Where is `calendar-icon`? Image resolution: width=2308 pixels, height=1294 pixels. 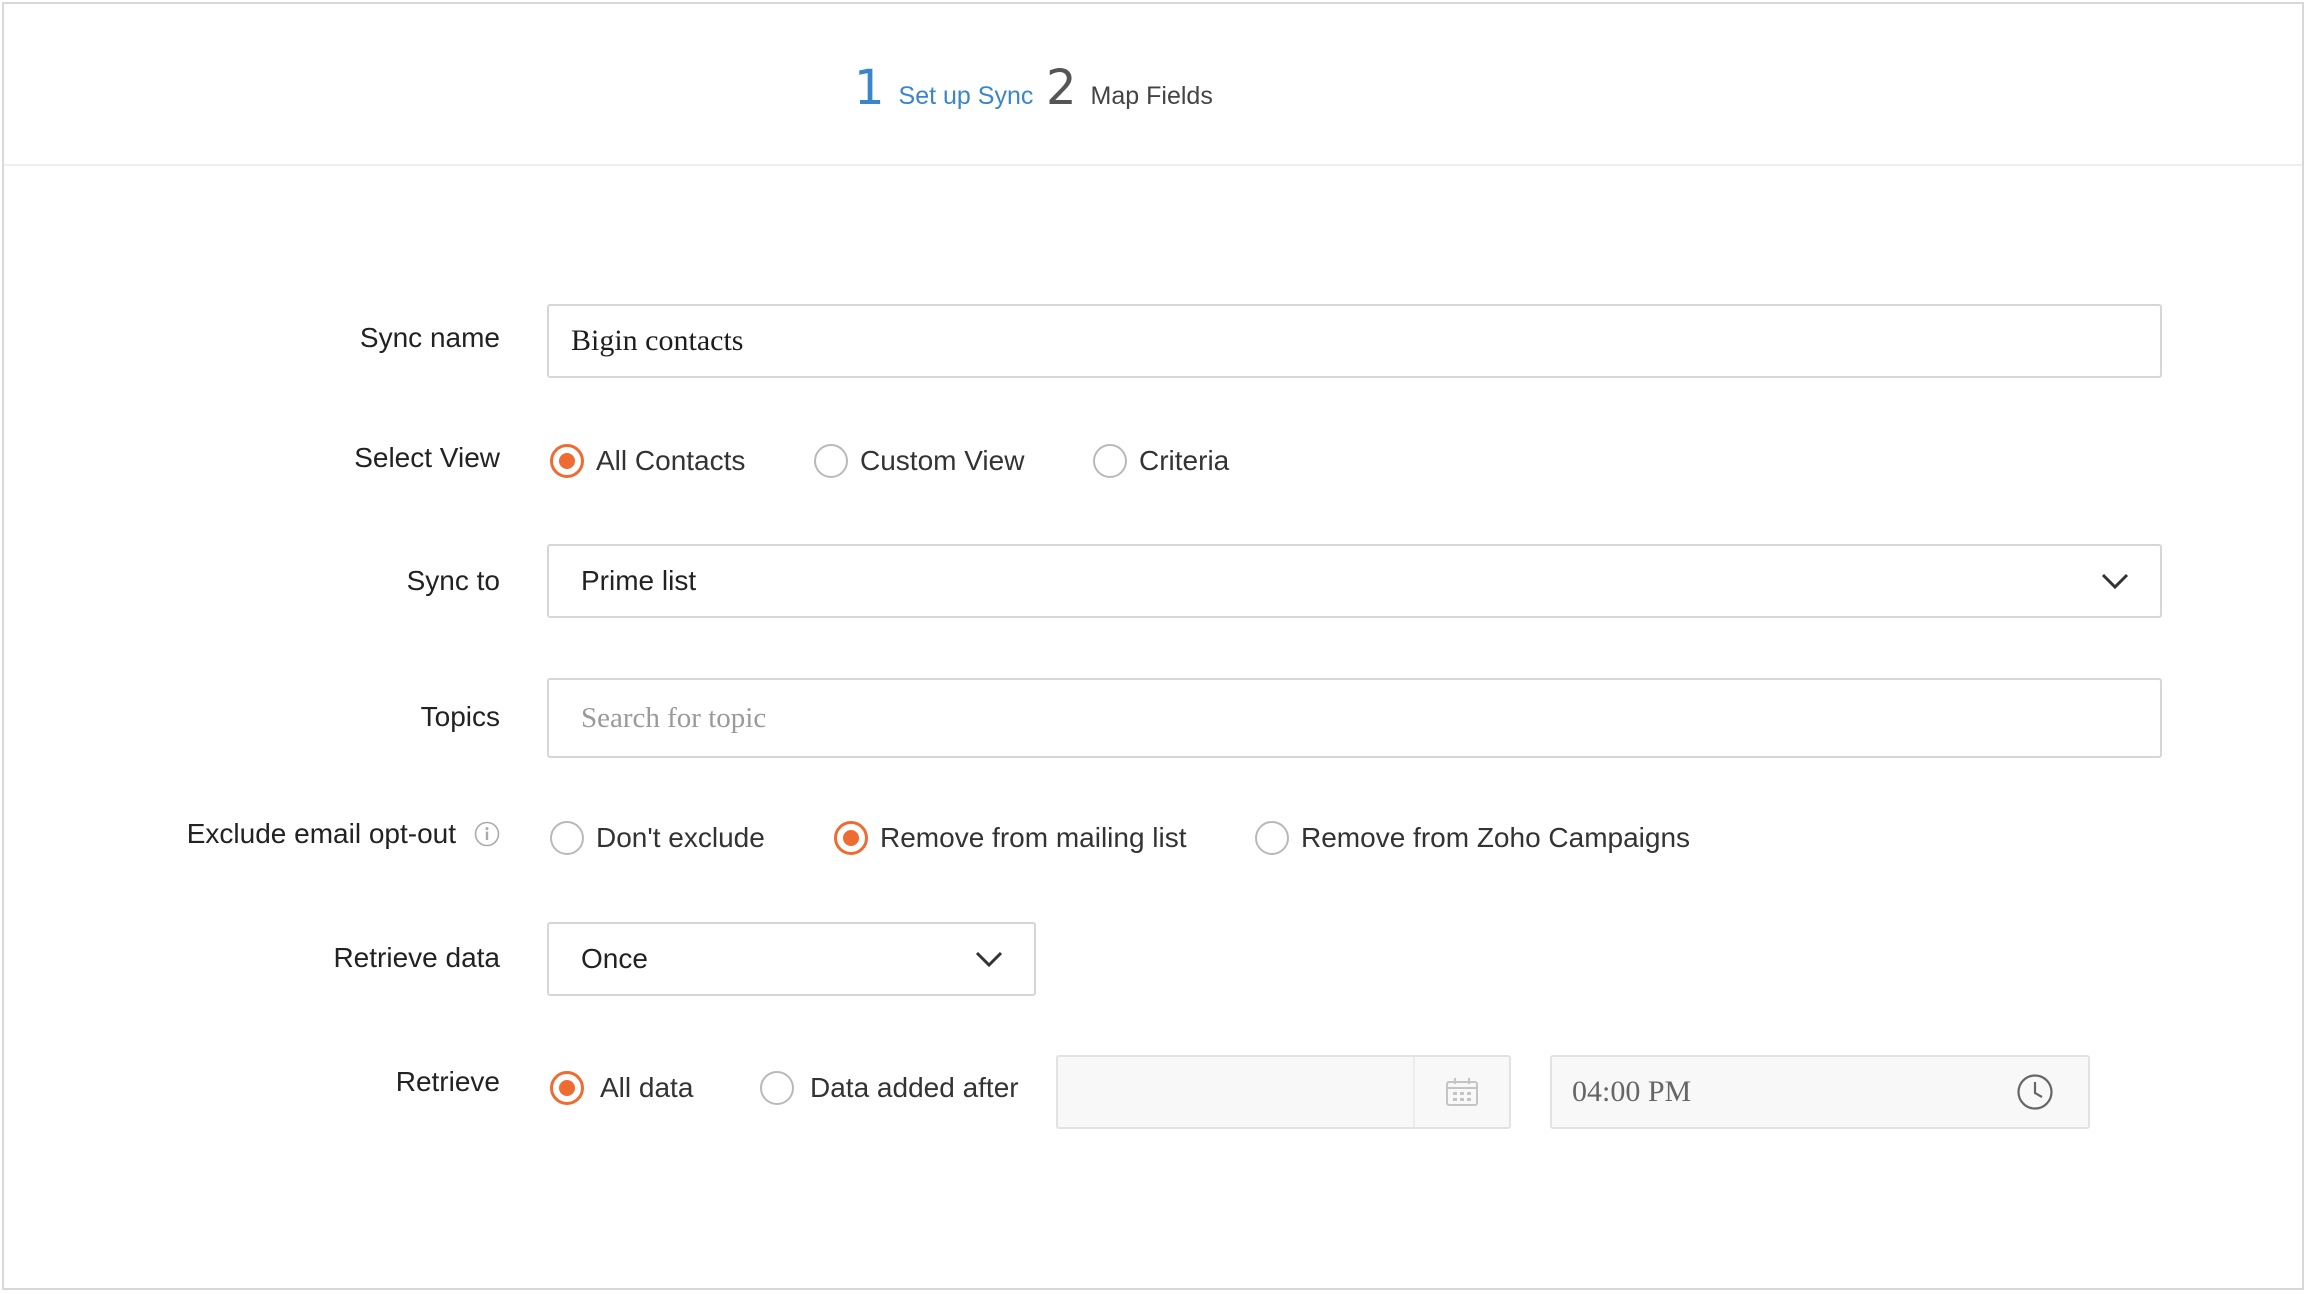
calendar-icon is located at coordinates (1462, 1092).